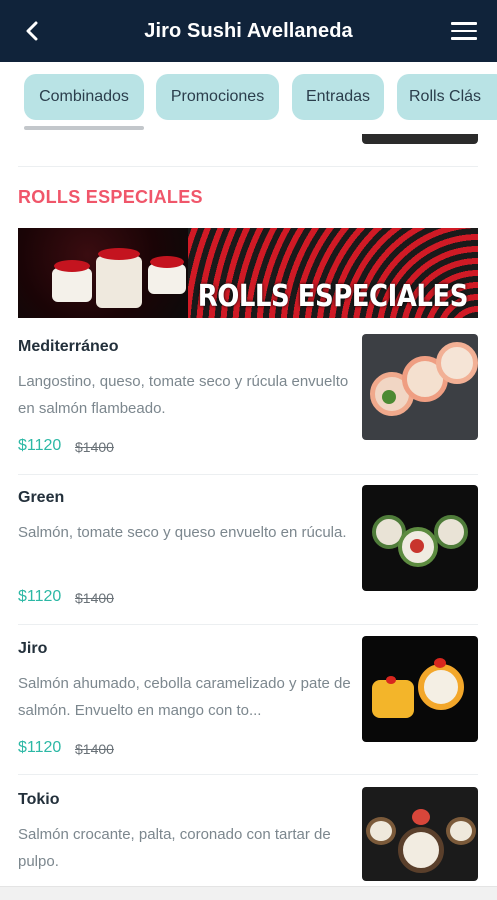 The width and height of the screenshot is (497, 900). Describe the element at coordinates (420, 139) in the screenshot. I see `previous-item-image` at that location.